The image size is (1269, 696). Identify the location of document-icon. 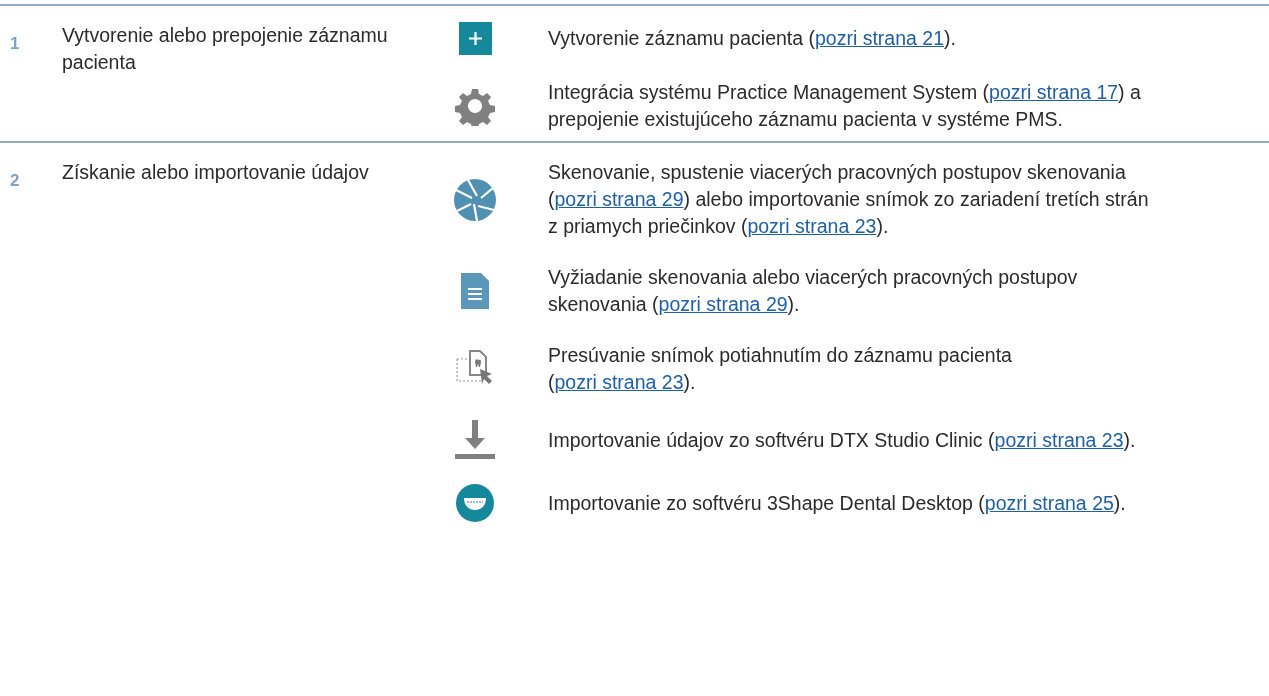
(475, 291).